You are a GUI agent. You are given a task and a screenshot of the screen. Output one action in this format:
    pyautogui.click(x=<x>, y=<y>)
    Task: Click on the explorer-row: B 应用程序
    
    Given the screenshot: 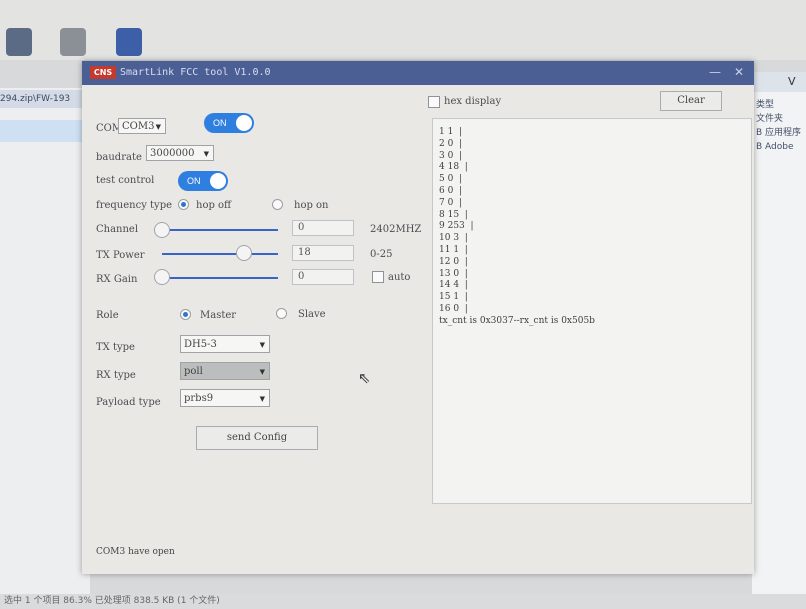 What is the action you would take?
    pyautogui.click(x=779, y=133)
    